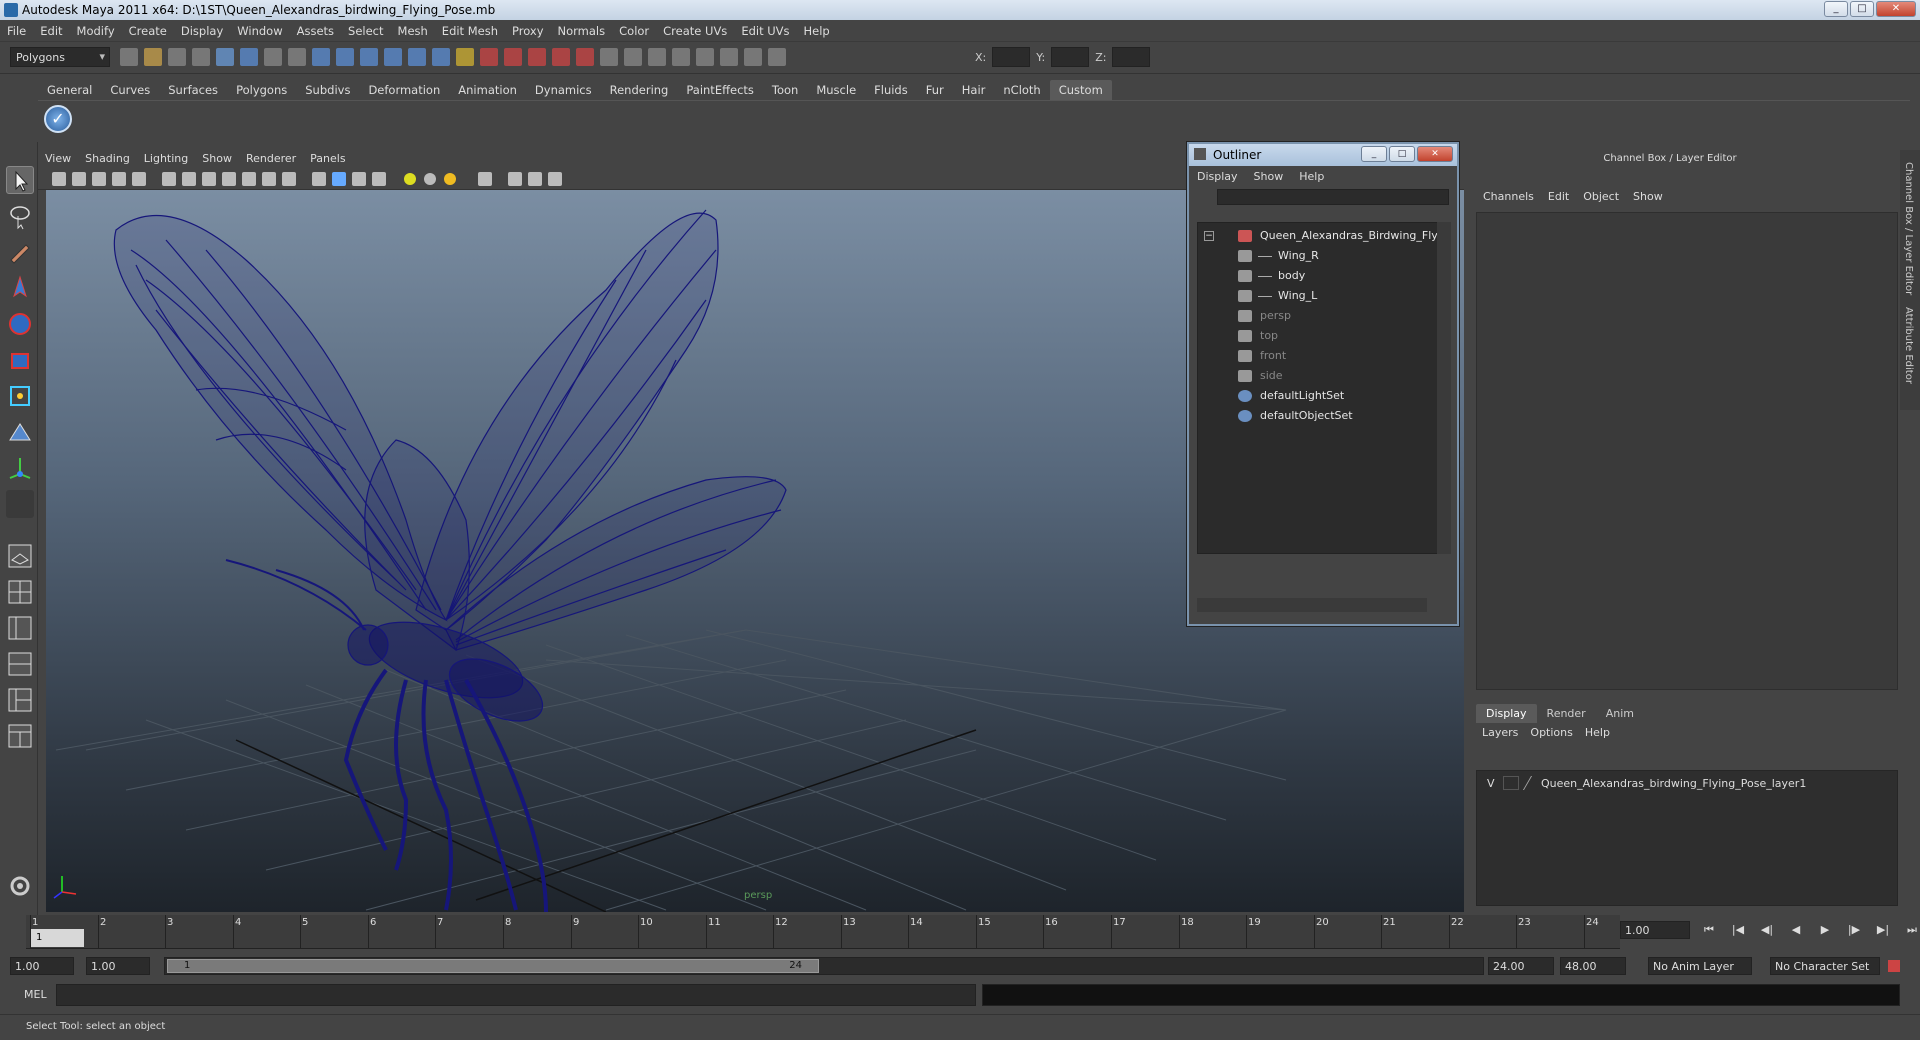  Describe the element at coordinates (404, 90) in the screenshot. I see `shelf-tab-deformation: Deformation` at that location.